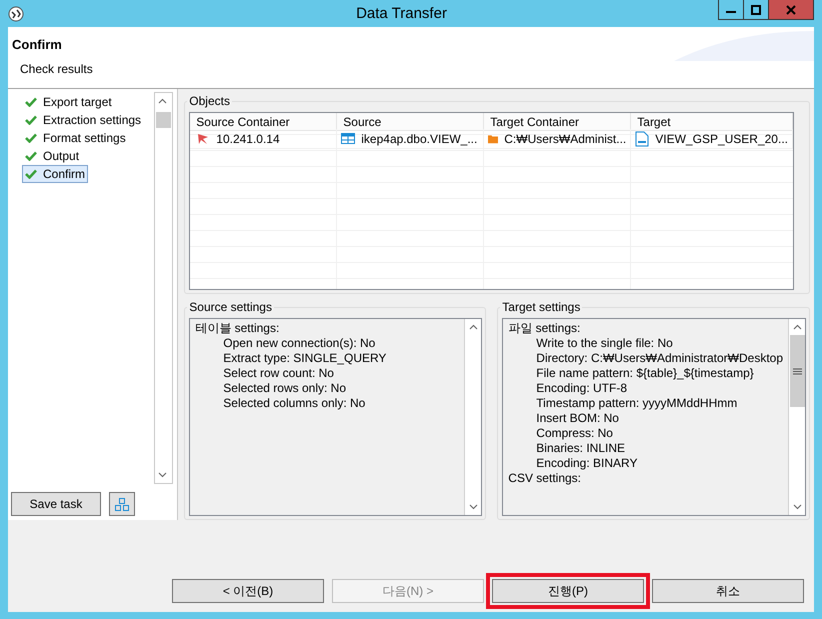 This screenshot has height=619, width=822. I want to click on settings-line: Selected rows only: No, so click(284, 388).